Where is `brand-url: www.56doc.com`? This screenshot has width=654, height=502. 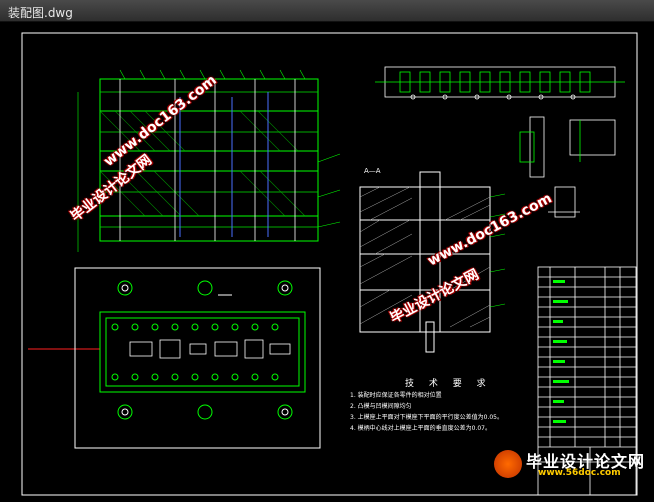 brand-url: www.56doc.com is located at coordinates (579, 473).